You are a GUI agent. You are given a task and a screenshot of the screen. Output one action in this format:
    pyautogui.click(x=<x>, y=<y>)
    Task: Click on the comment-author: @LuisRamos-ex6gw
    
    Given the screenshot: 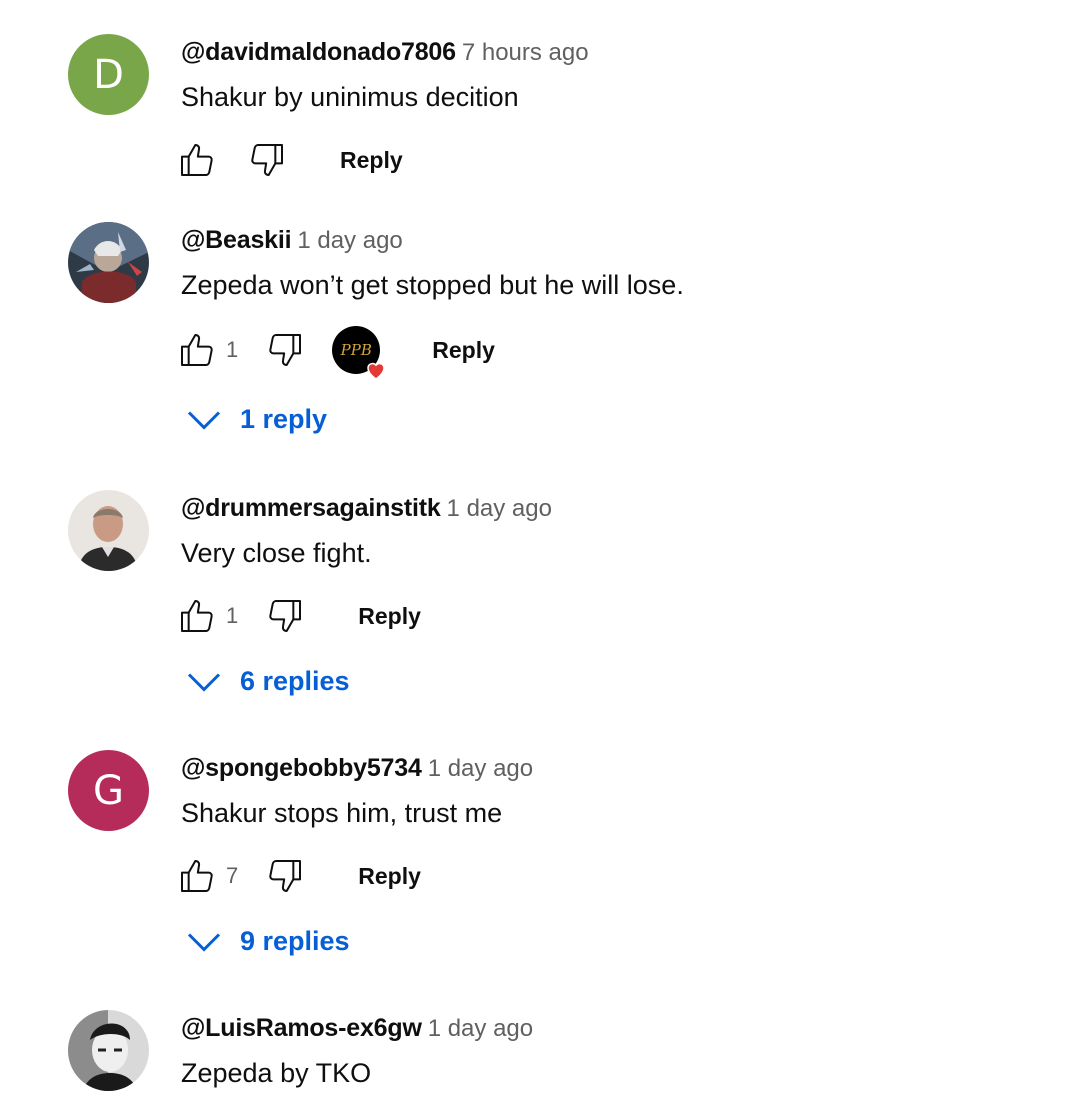 What is the action you would take?
    pyautogui.click(x=301, y=1028)
    